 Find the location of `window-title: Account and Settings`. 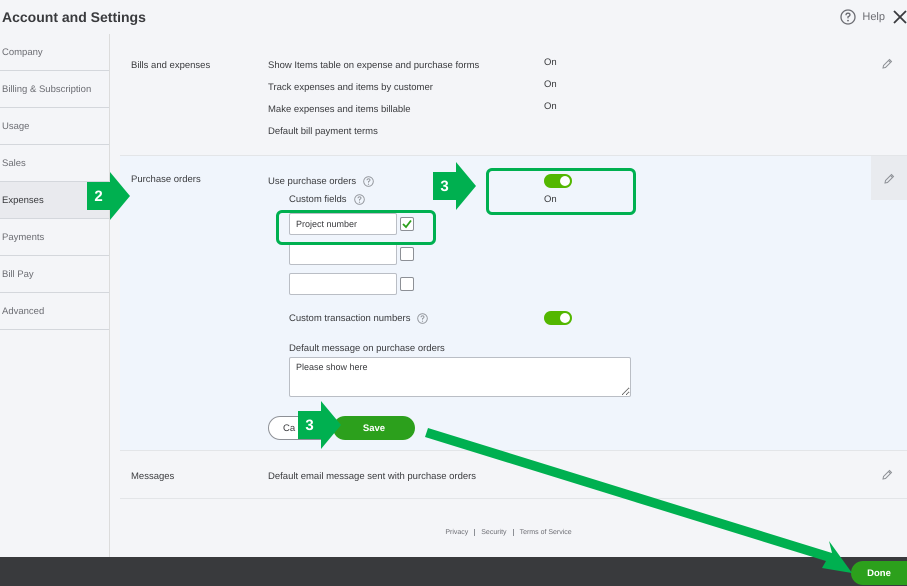

window-title: Account and Settings is located at coordinates (74, 17).